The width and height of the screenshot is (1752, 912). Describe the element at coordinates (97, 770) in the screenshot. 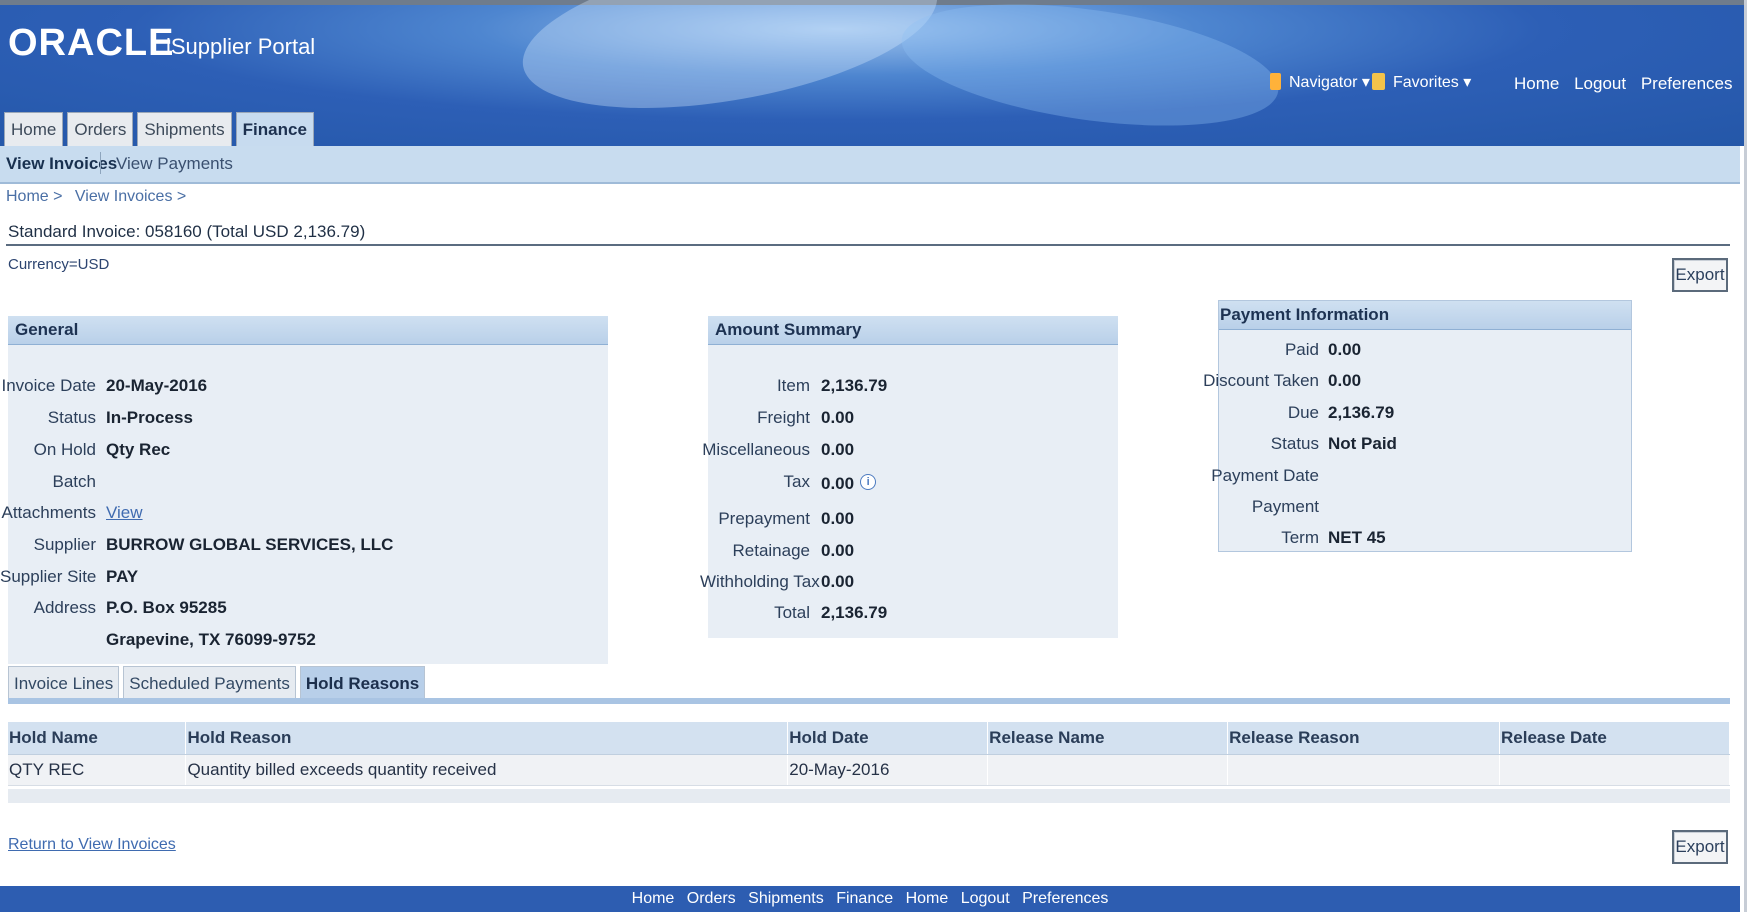

I see `table-cell: QTY REC` at that location.